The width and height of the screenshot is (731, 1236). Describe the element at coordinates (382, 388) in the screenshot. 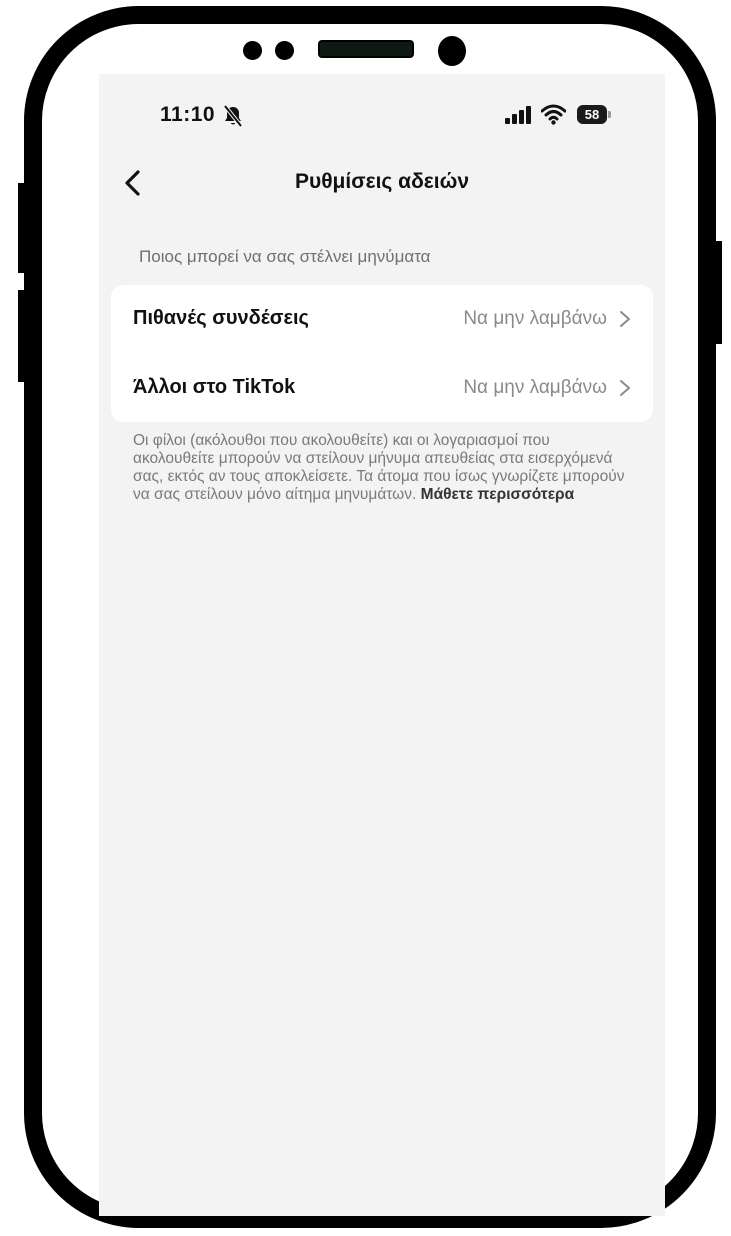

I see `row-others-on-tiktok: Άλλοι στο TikTok Να μην λαμβάνω` at that location.